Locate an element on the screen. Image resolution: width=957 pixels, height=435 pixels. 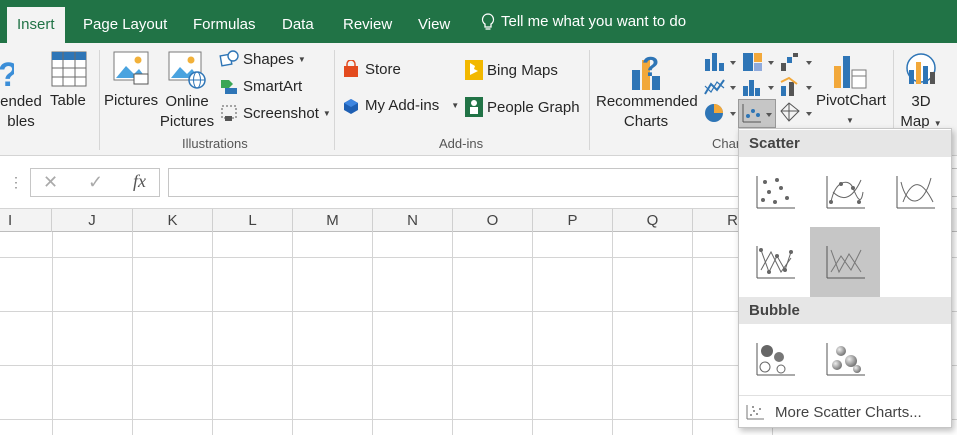
my-addins-label: My Add-ins is located at coordinates (402, 105).